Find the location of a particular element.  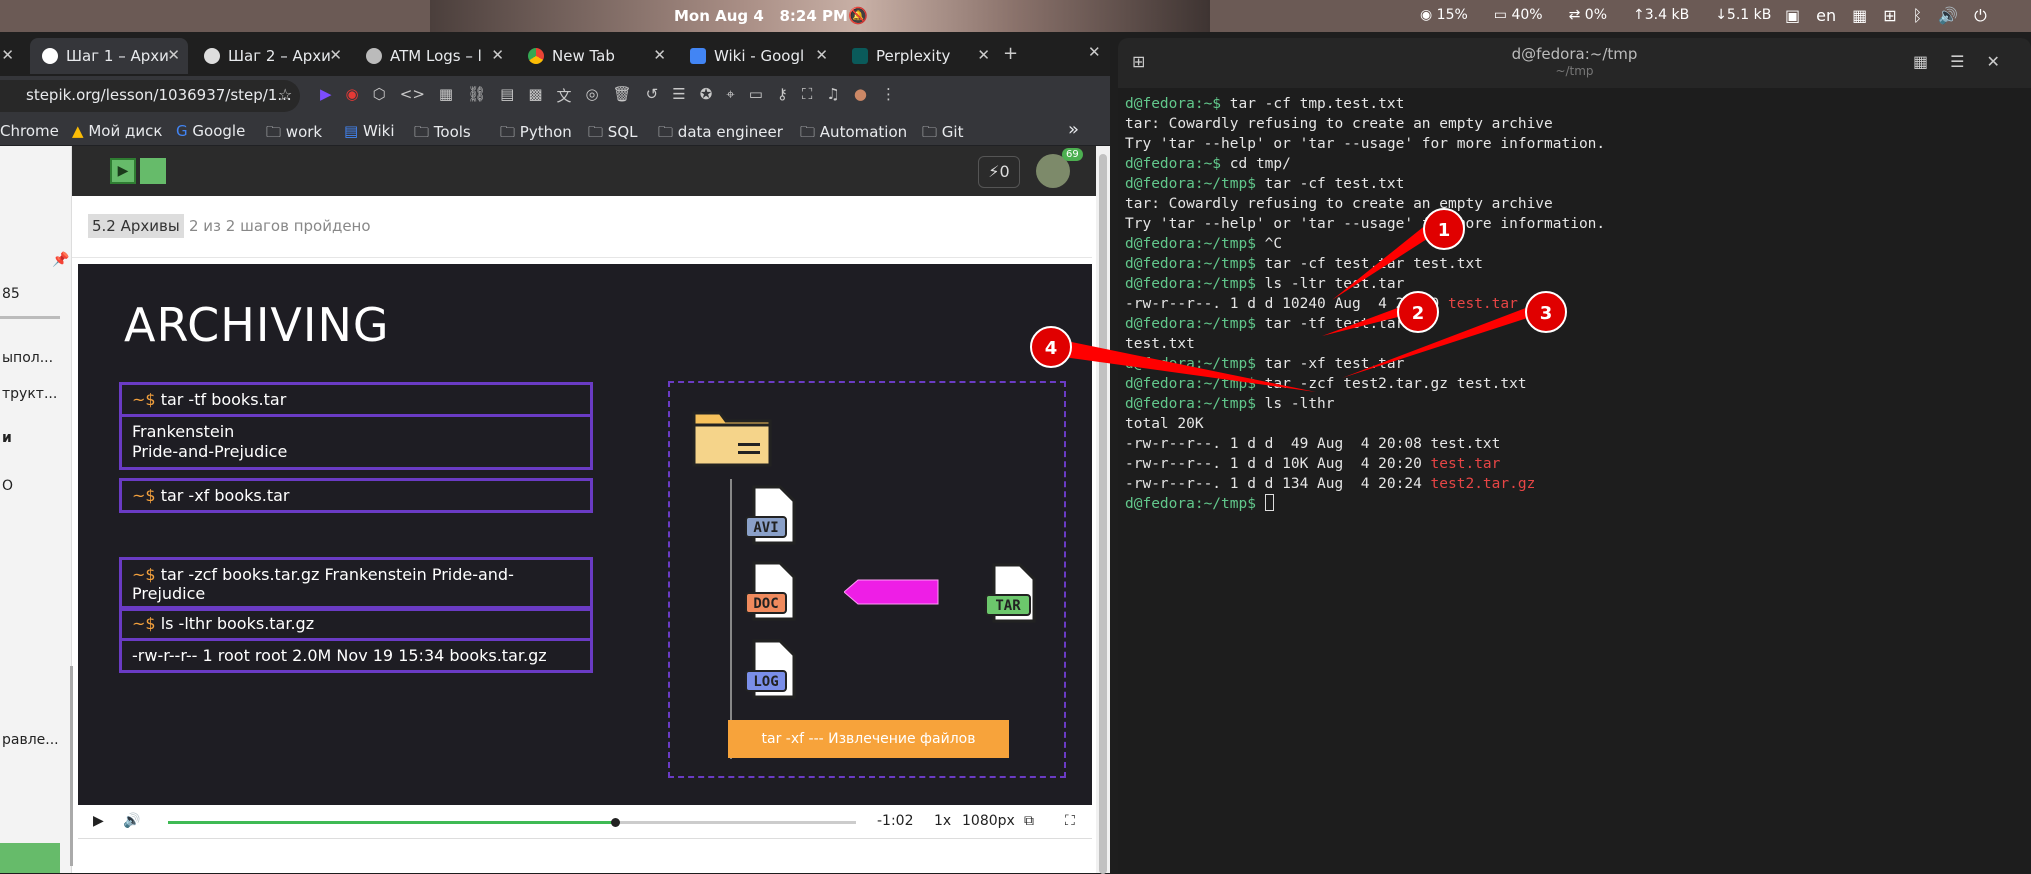

tab-atm-logs: ATM Logs – l ✕ is located at coordinates (433, 56).